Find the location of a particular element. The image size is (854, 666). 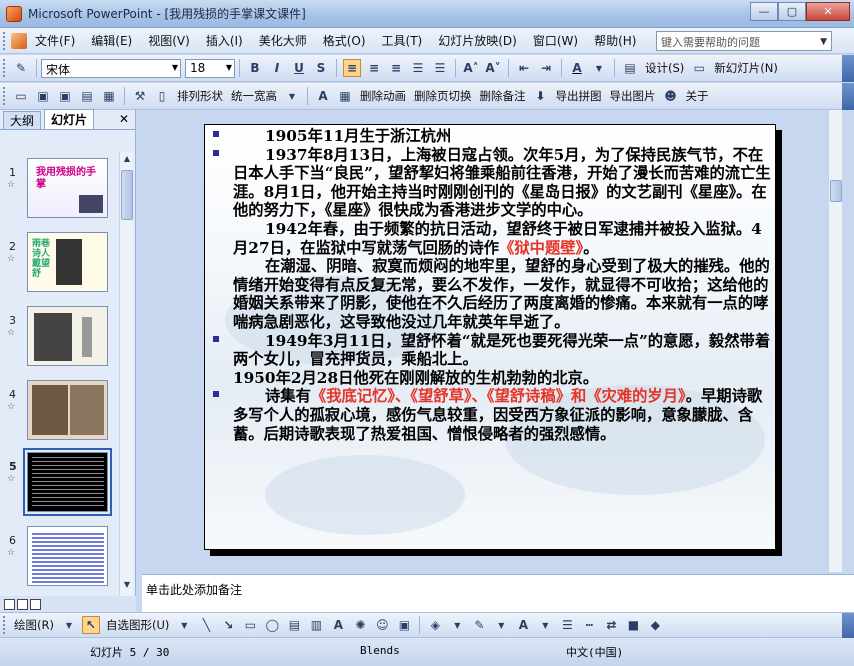

normal-view-icon is located at coordinates (9, 604).